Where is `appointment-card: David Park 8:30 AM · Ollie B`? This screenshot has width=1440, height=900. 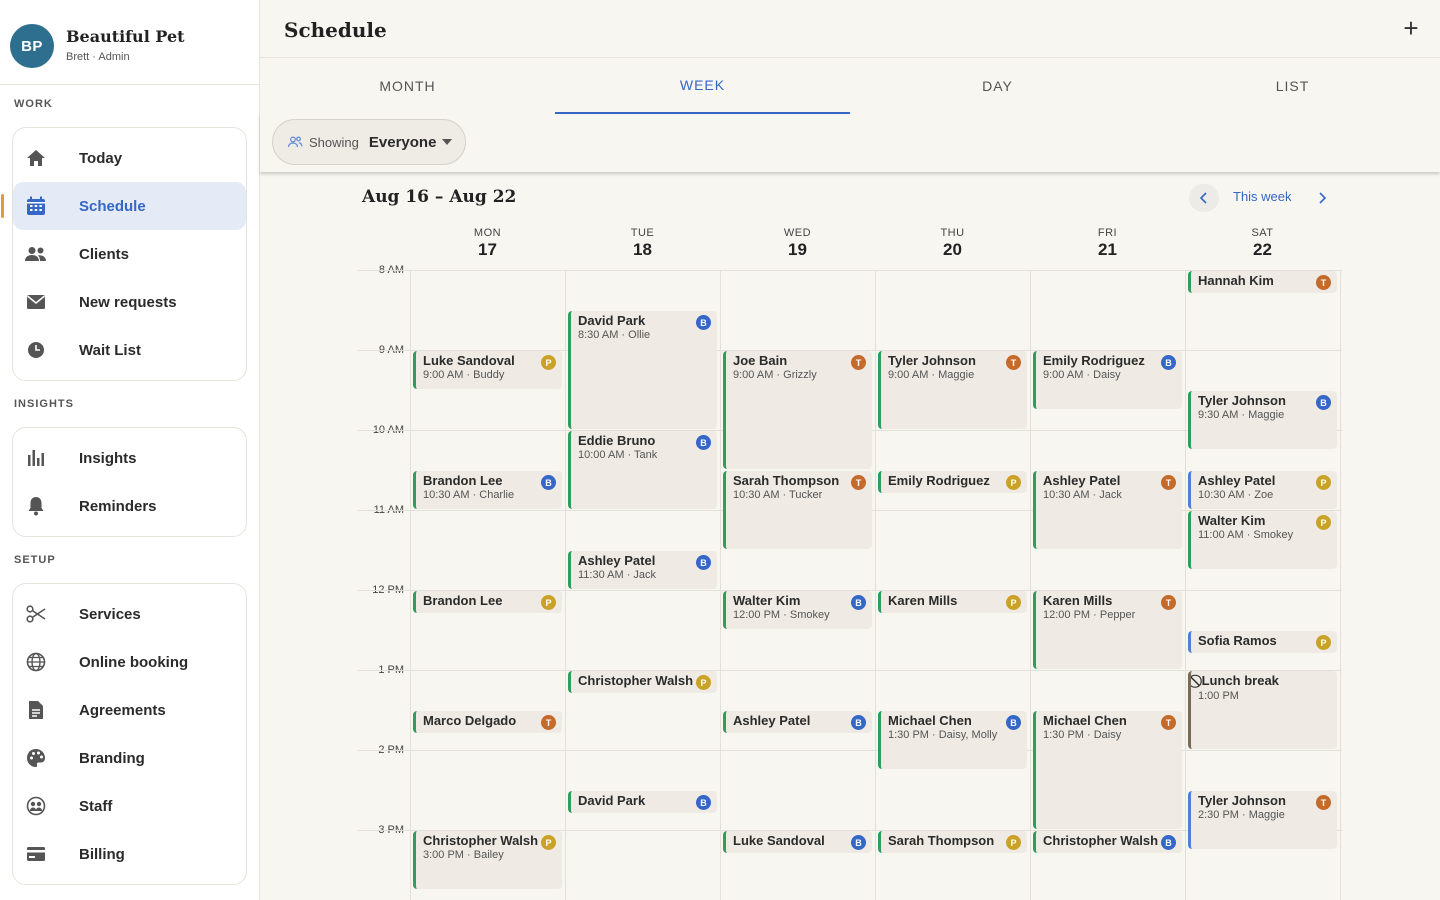 appointment-card: David Park 8:30 AM · Ollie B is located at coordinates (642, 370).